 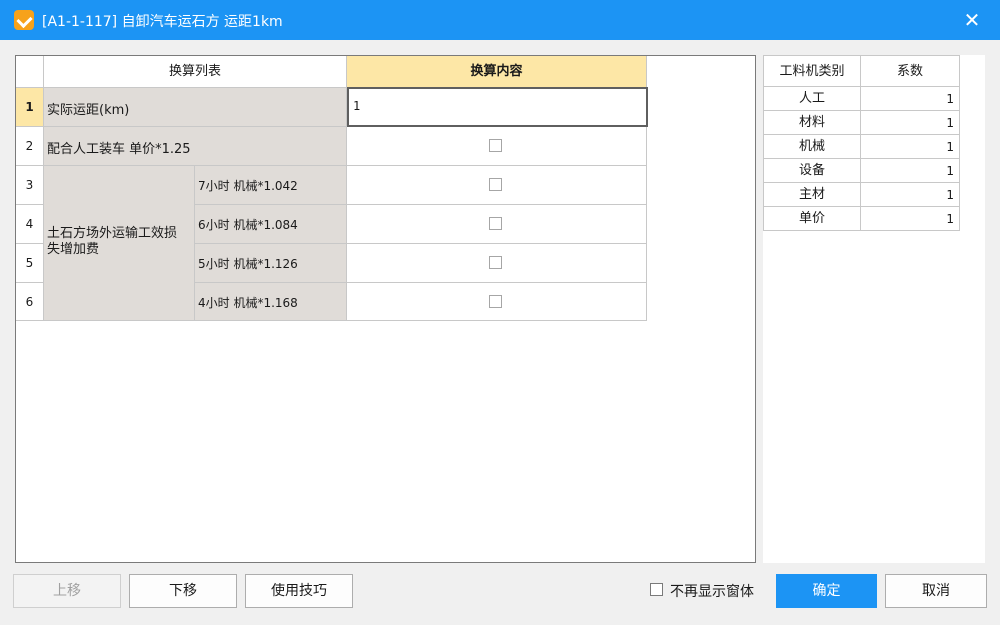 I want to click on sub-label-text: 7小时 机械*1.042, so click(x=248, y=186).